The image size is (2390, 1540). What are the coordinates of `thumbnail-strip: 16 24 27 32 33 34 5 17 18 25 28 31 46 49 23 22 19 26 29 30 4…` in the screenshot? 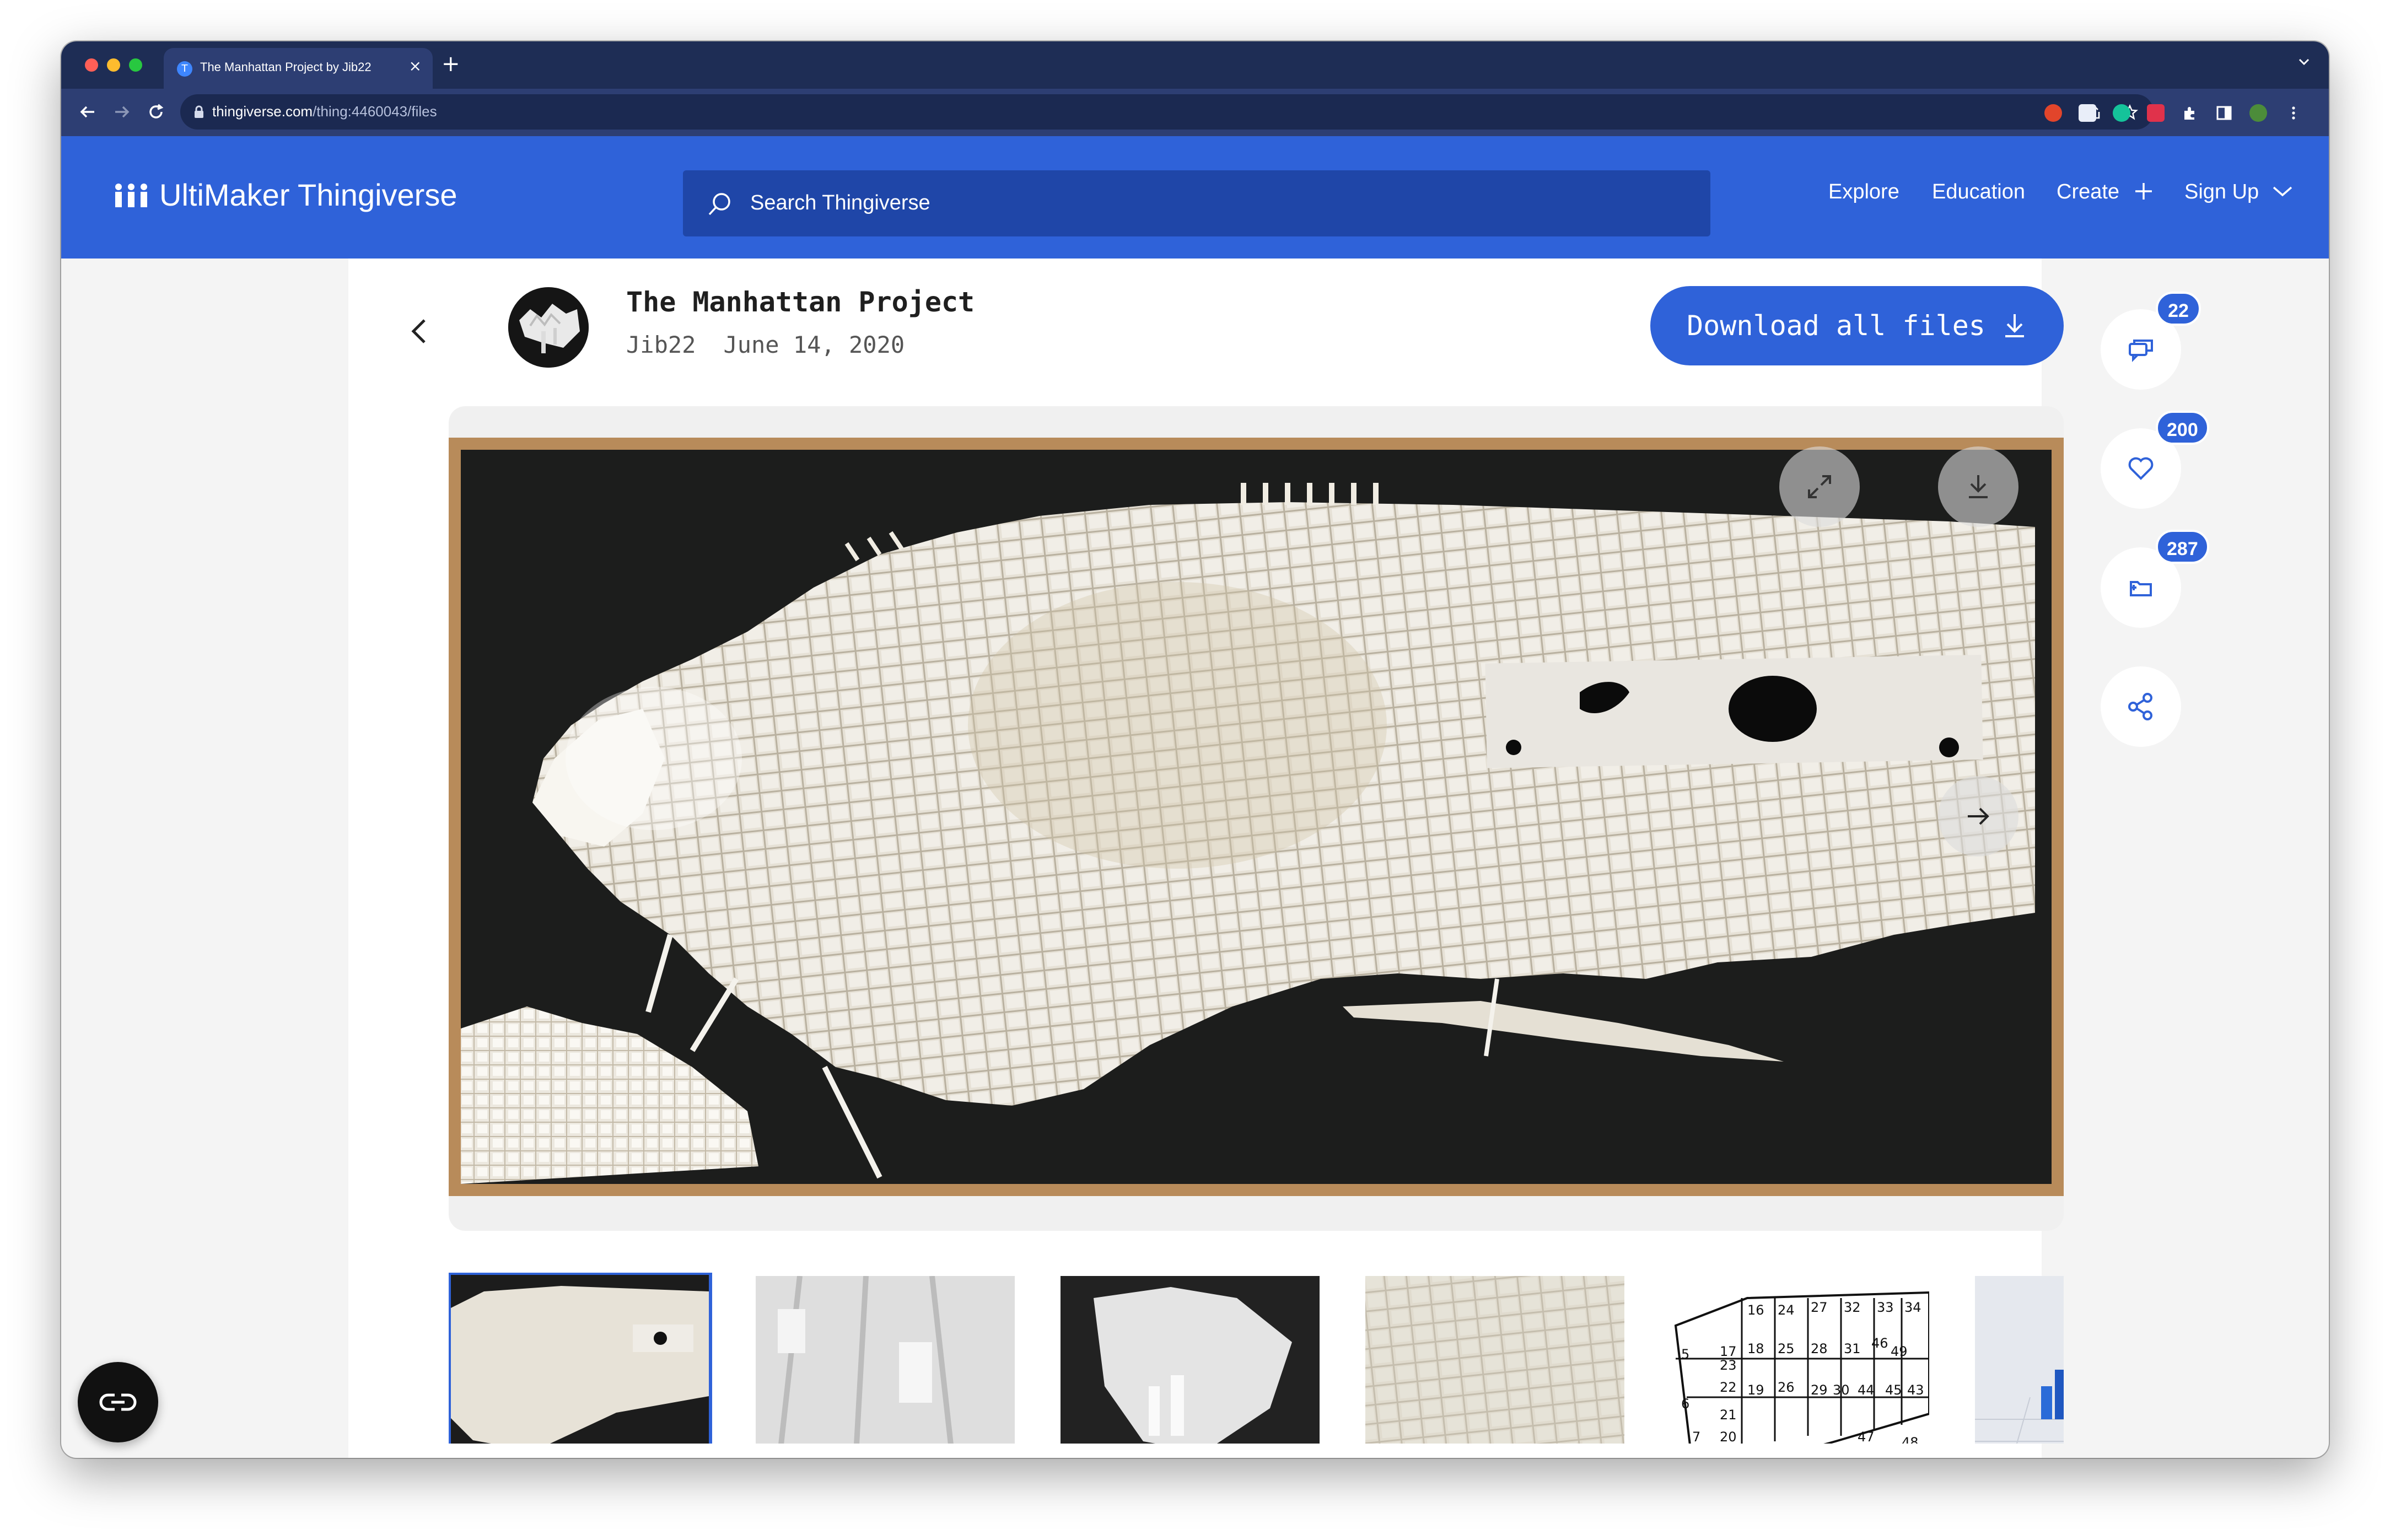 It's located at (1256, 1359).